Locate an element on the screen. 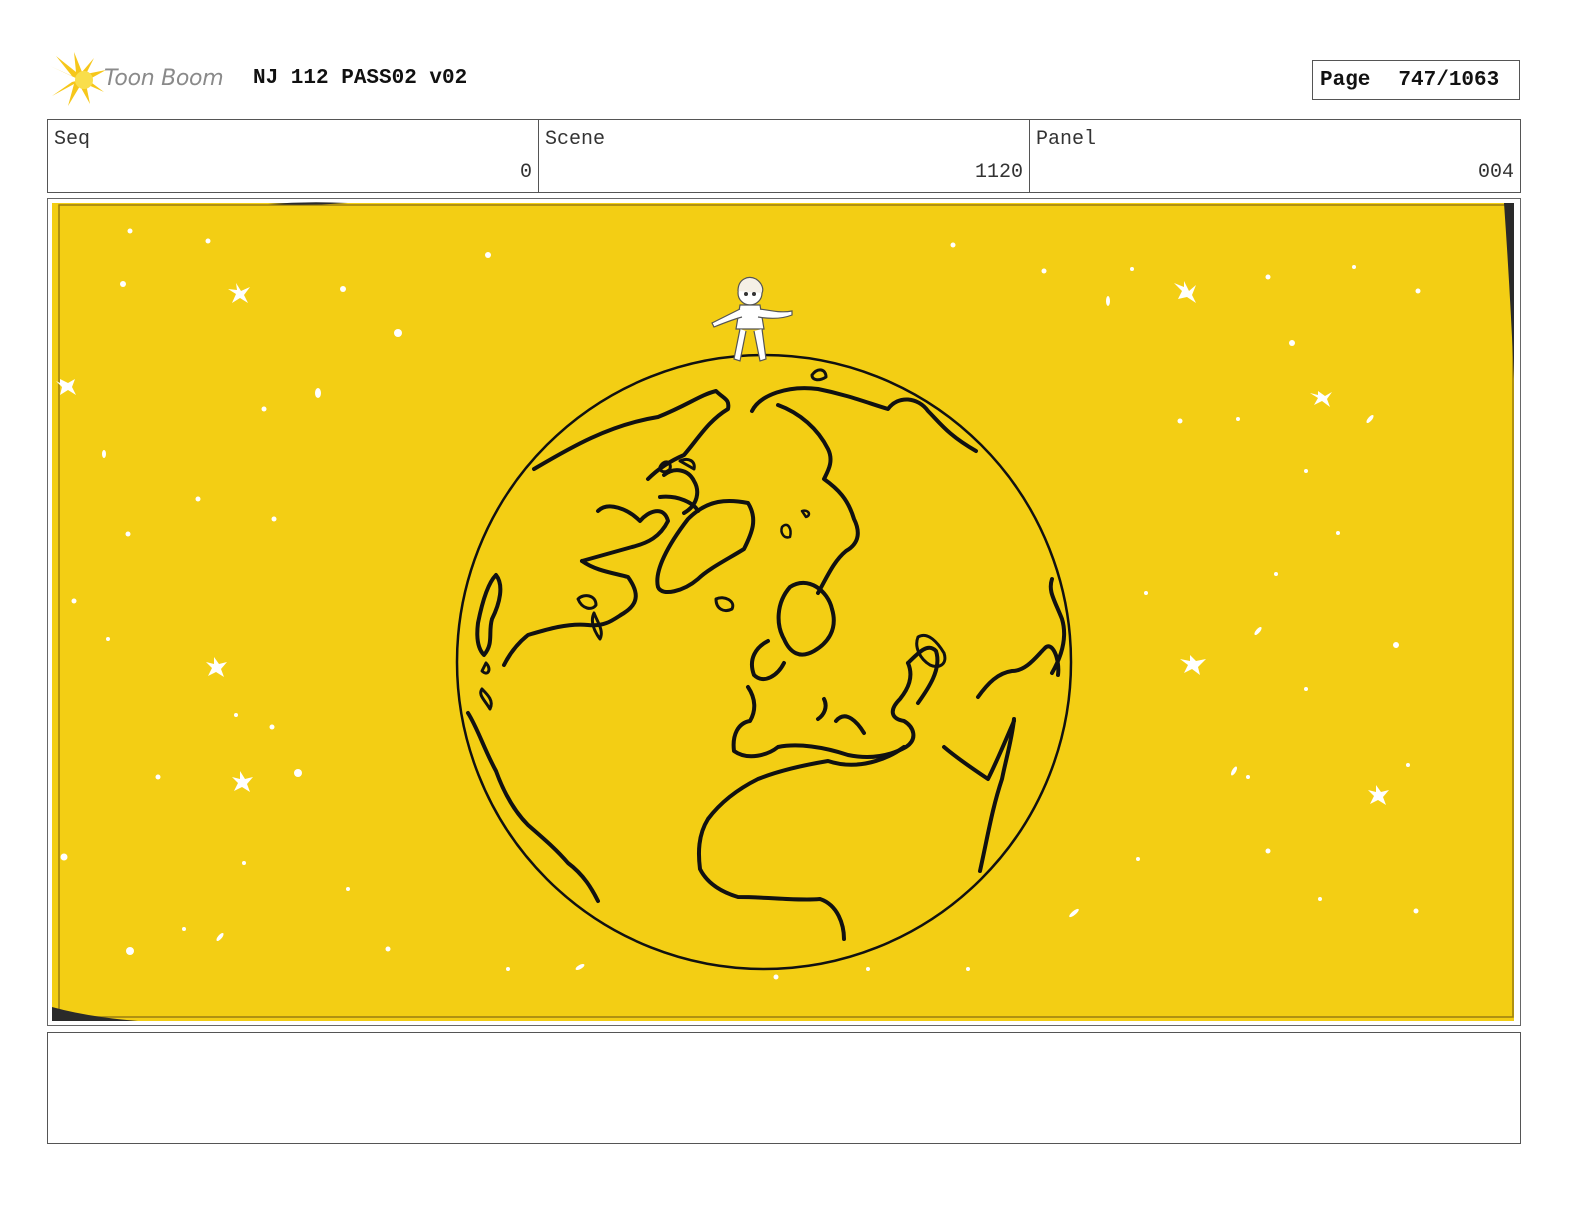  panel-value: 004 is located at coordinates (1495, 172).